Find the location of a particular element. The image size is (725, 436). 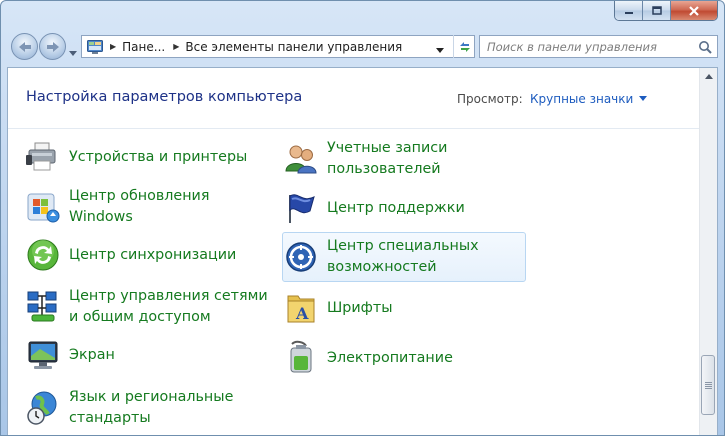

item-label: Устройства и принтеры is located at coordinates (158, 156).